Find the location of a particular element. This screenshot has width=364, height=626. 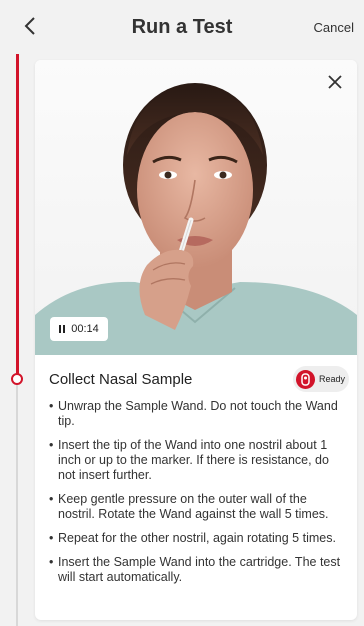

video-playback-control: 00:14 is located at coordinates (79, 329).